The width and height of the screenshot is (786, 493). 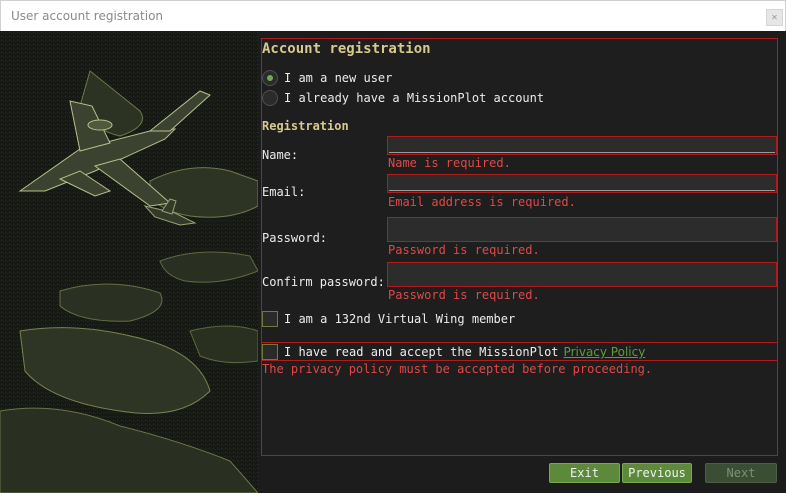 What do you see at coordinates (582, 229) in the screenshot?
I see `password-field` at bounding box center [582, 229].